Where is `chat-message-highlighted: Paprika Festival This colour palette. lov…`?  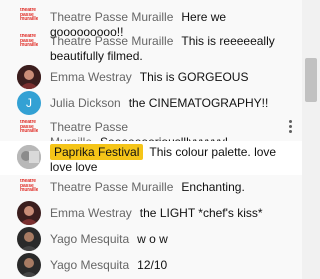
chat-message-highlighted: Paprika Festival This colour palette. lov… is located at coordinates (151, 158).